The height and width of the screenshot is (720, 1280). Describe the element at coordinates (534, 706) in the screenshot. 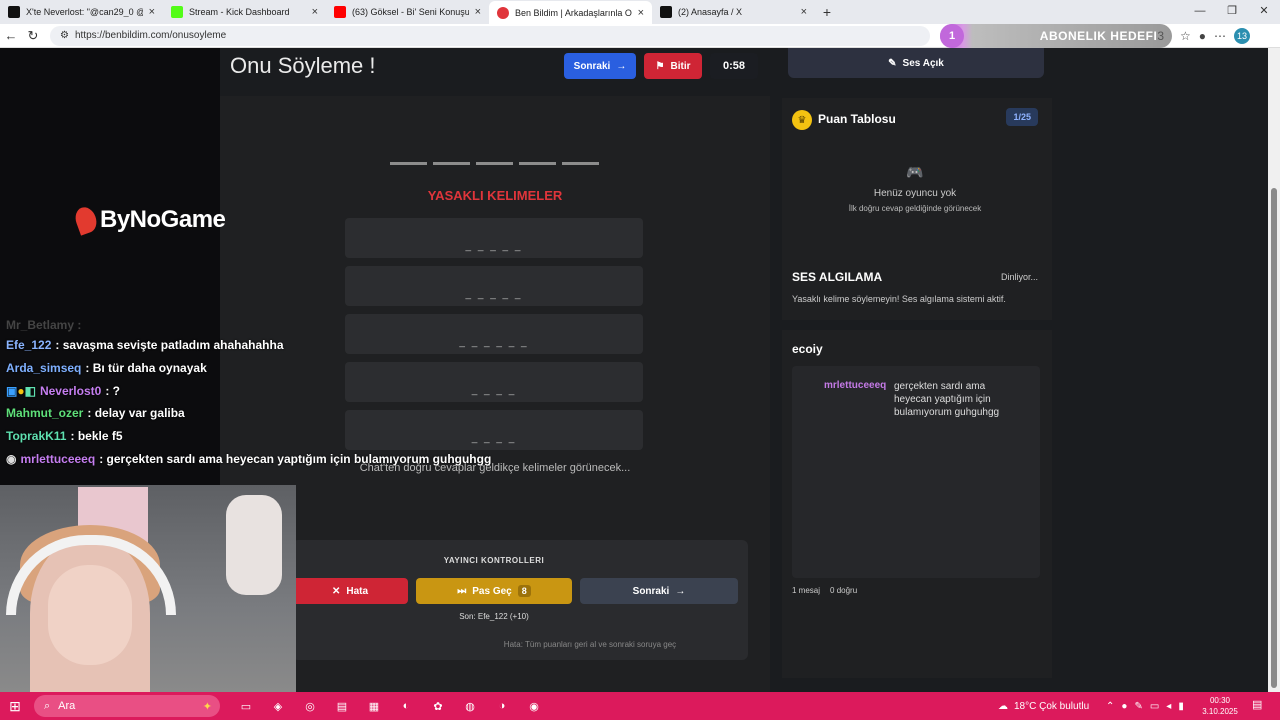

I see `obs-icon: ◉` at that location.